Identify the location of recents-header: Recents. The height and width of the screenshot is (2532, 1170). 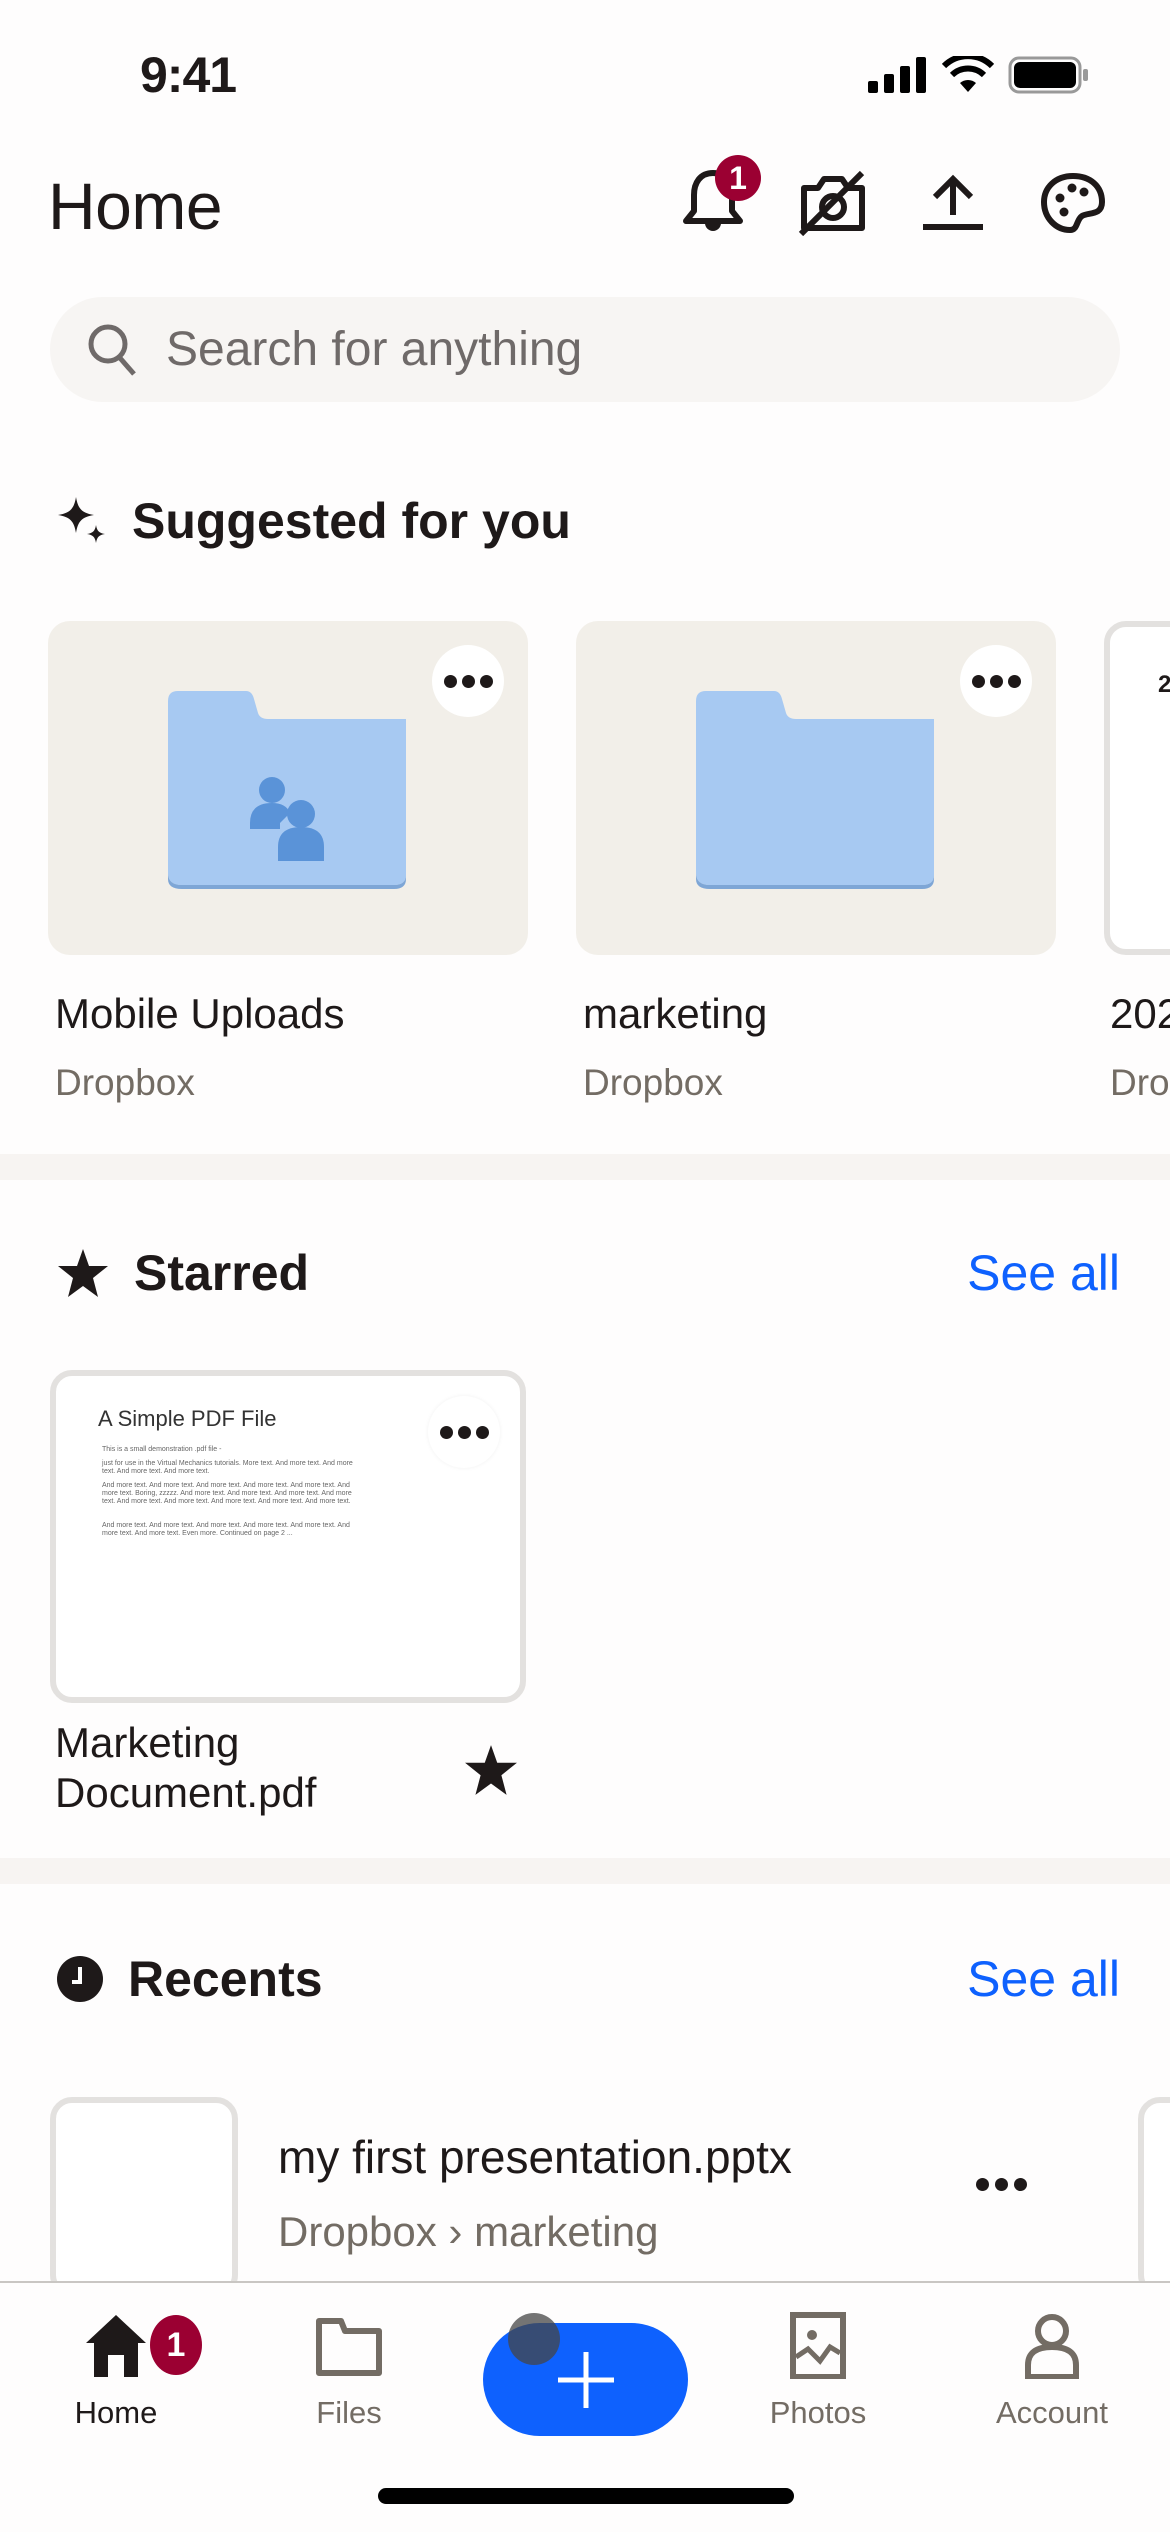
(189, 1979).